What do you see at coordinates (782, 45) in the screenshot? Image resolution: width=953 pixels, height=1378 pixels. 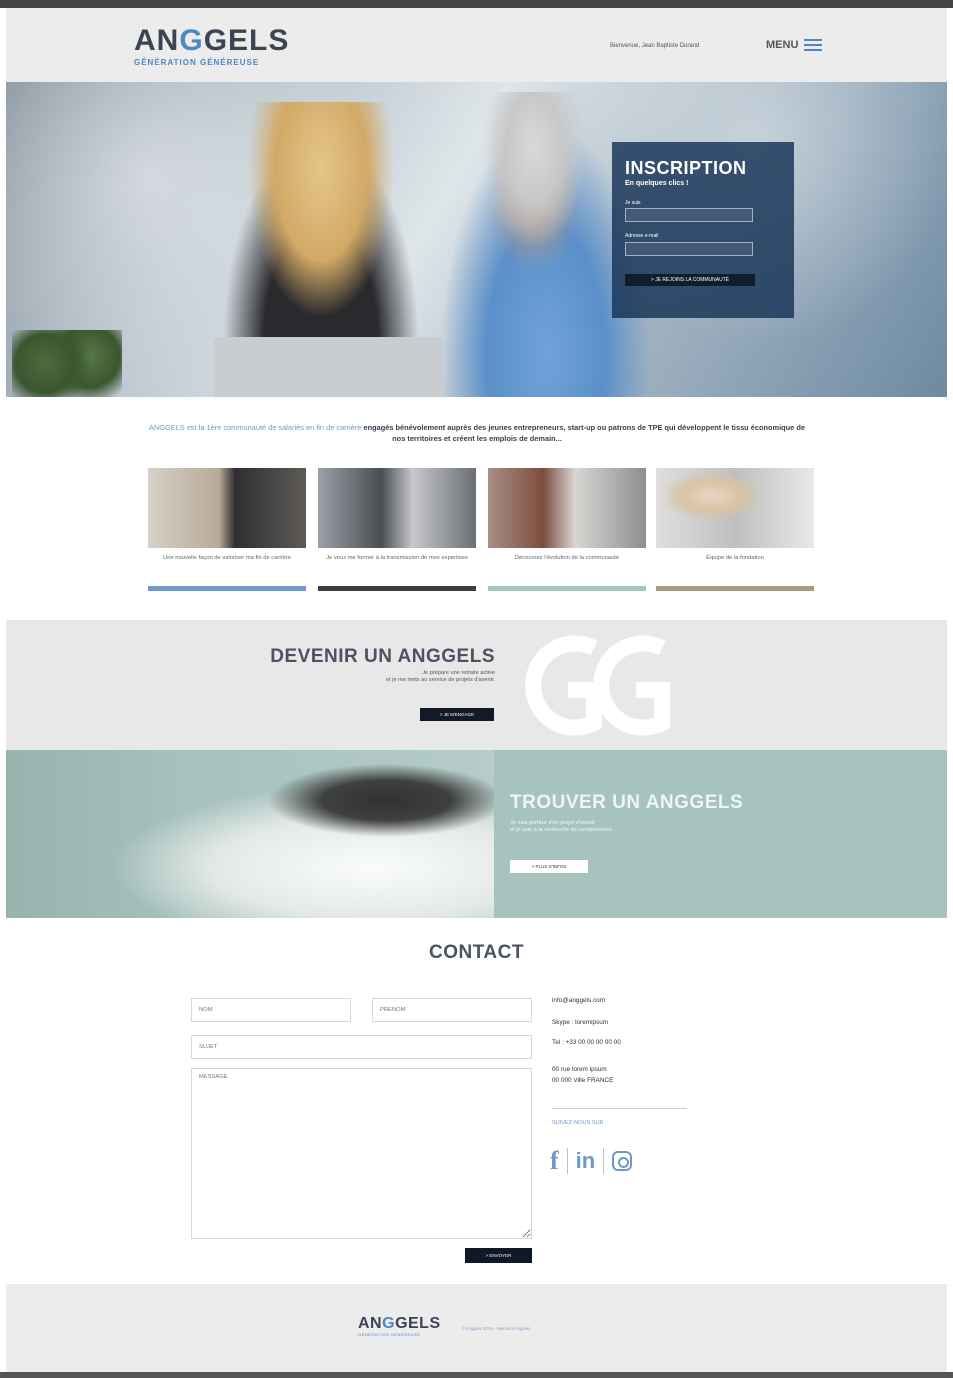 I see `menu-label: MENU` at bounding box center [782, 45].